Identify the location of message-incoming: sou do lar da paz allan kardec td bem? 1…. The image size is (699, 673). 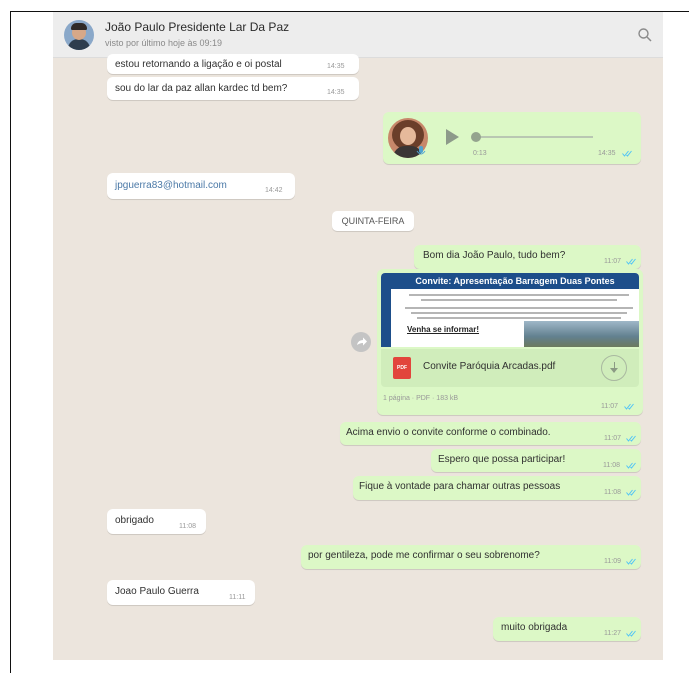
(233, 88).